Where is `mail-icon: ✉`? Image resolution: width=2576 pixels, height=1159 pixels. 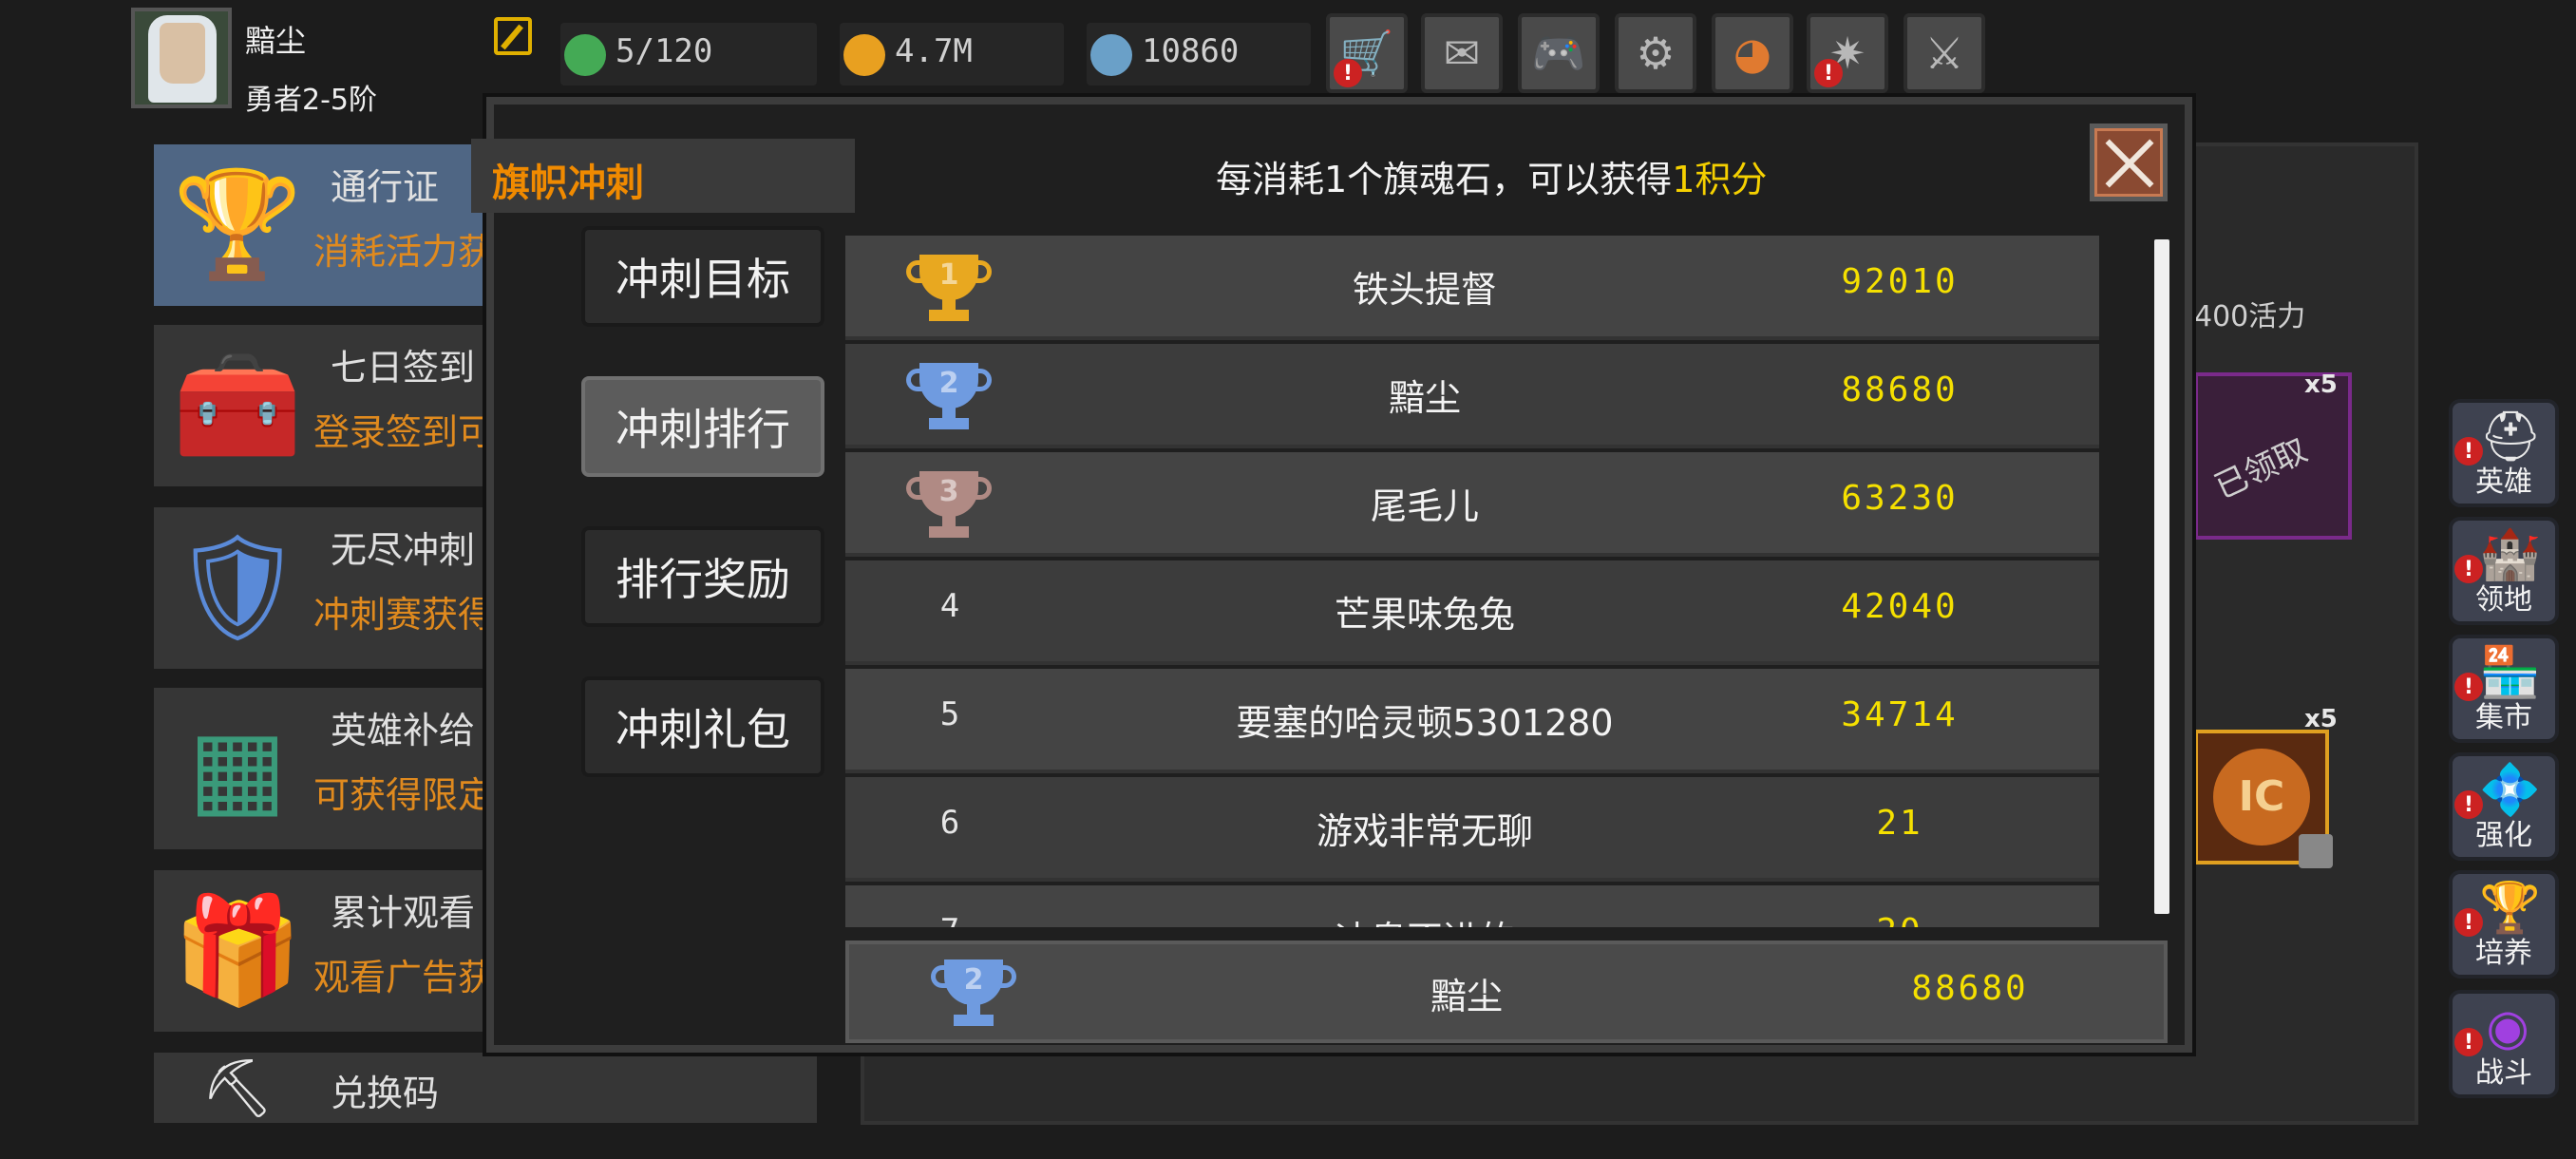
mail-icon: ✉ is located at coordinates (1462, 53).